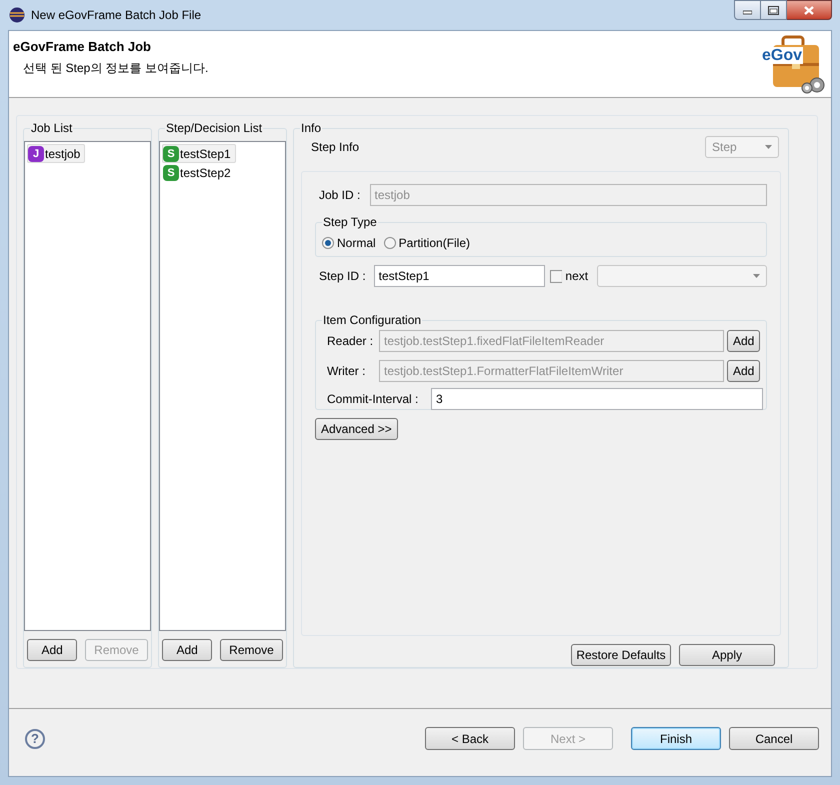  Describe the element at coordinates (350, 341) in the screenshot. I see `field-label: Reader :` at that location.